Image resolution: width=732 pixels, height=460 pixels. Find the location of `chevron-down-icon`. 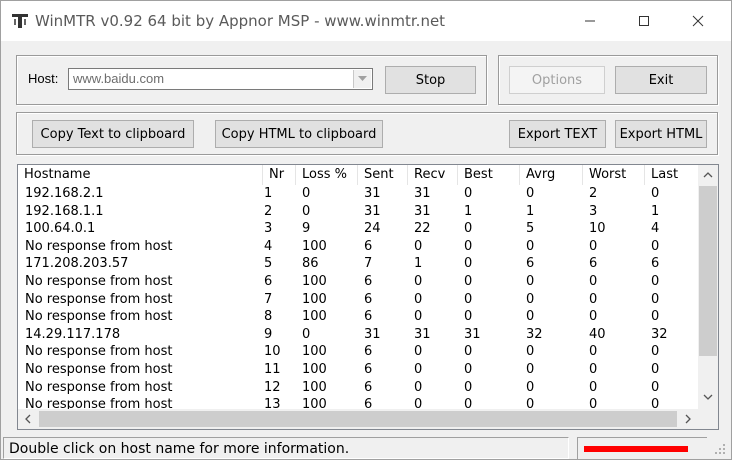

chevron-down-icon is located at coordinates (362, 78).